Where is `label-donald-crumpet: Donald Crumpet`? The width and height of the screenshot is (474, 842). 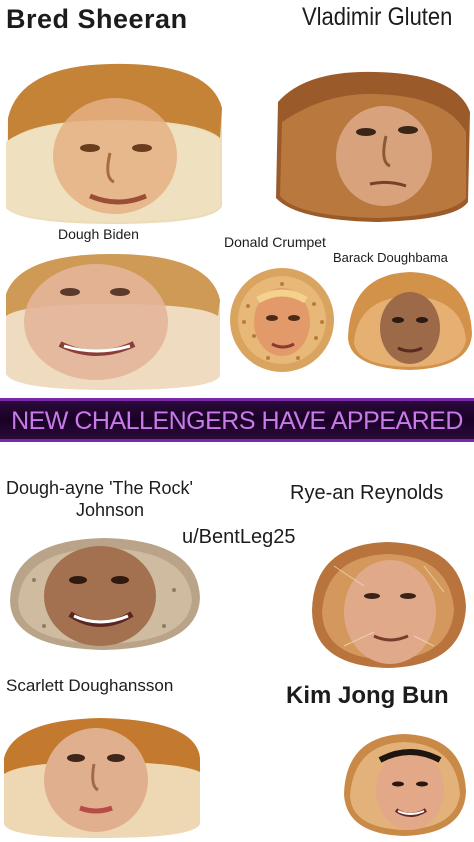 label-donald-crumpet: Donald Crumpet is located at coordinates (275, 242).